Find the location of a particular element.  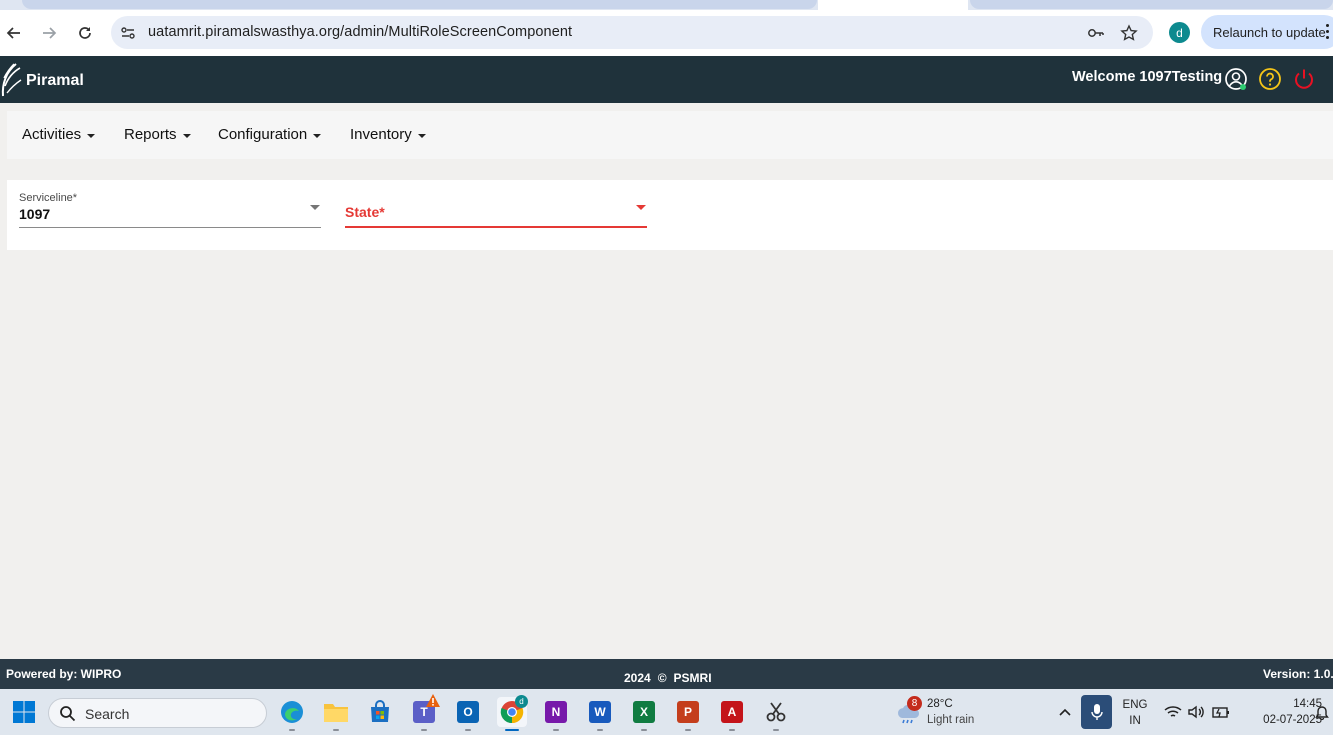

chrome-icon: d is located at coordinates (512, 713).